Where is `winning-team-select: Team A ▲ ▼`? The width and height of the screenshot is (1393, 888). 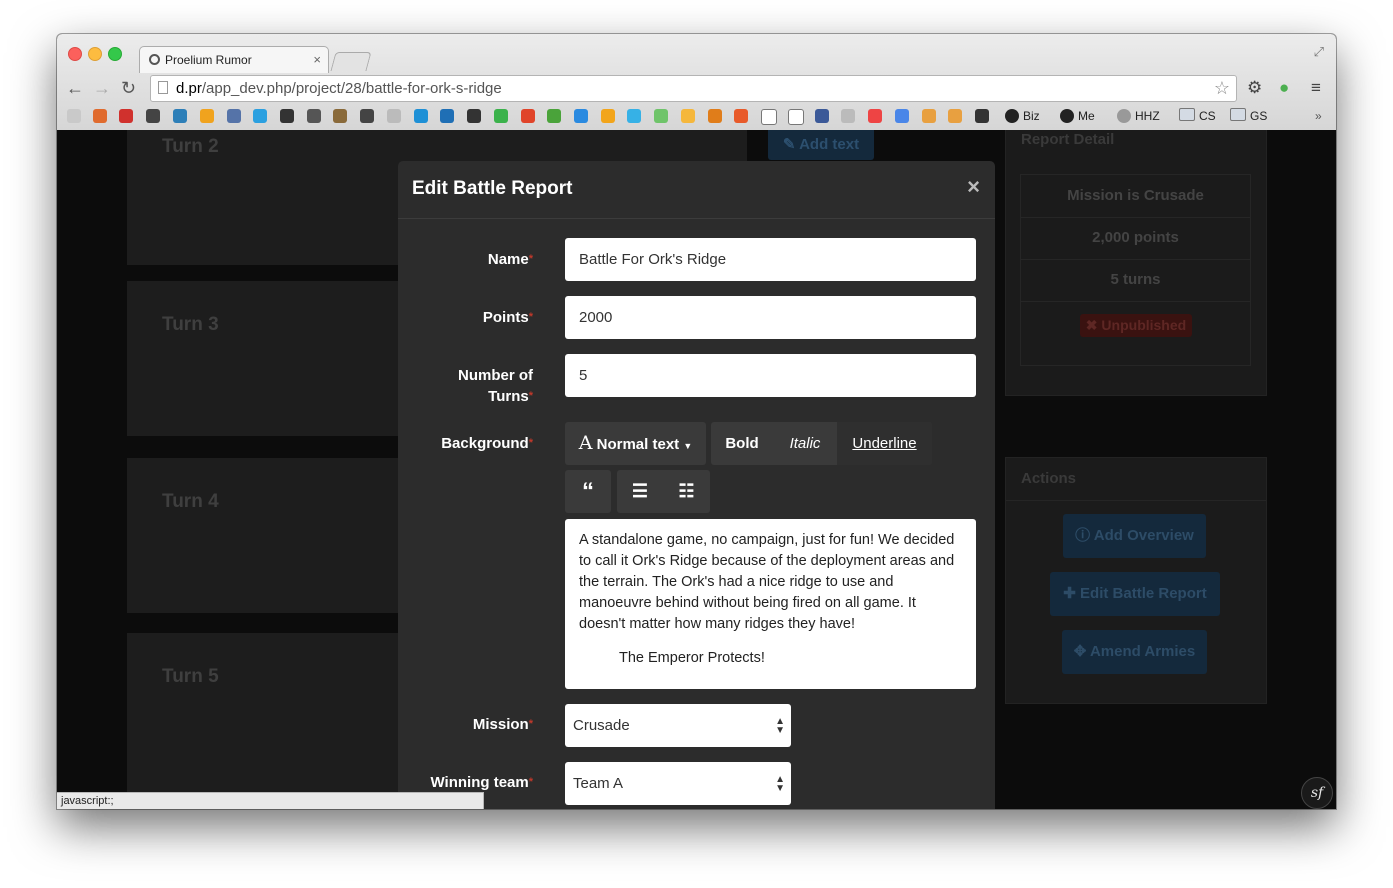
winning-team-select: Team A ▲ ▼ is located at coordinates (678, 783).